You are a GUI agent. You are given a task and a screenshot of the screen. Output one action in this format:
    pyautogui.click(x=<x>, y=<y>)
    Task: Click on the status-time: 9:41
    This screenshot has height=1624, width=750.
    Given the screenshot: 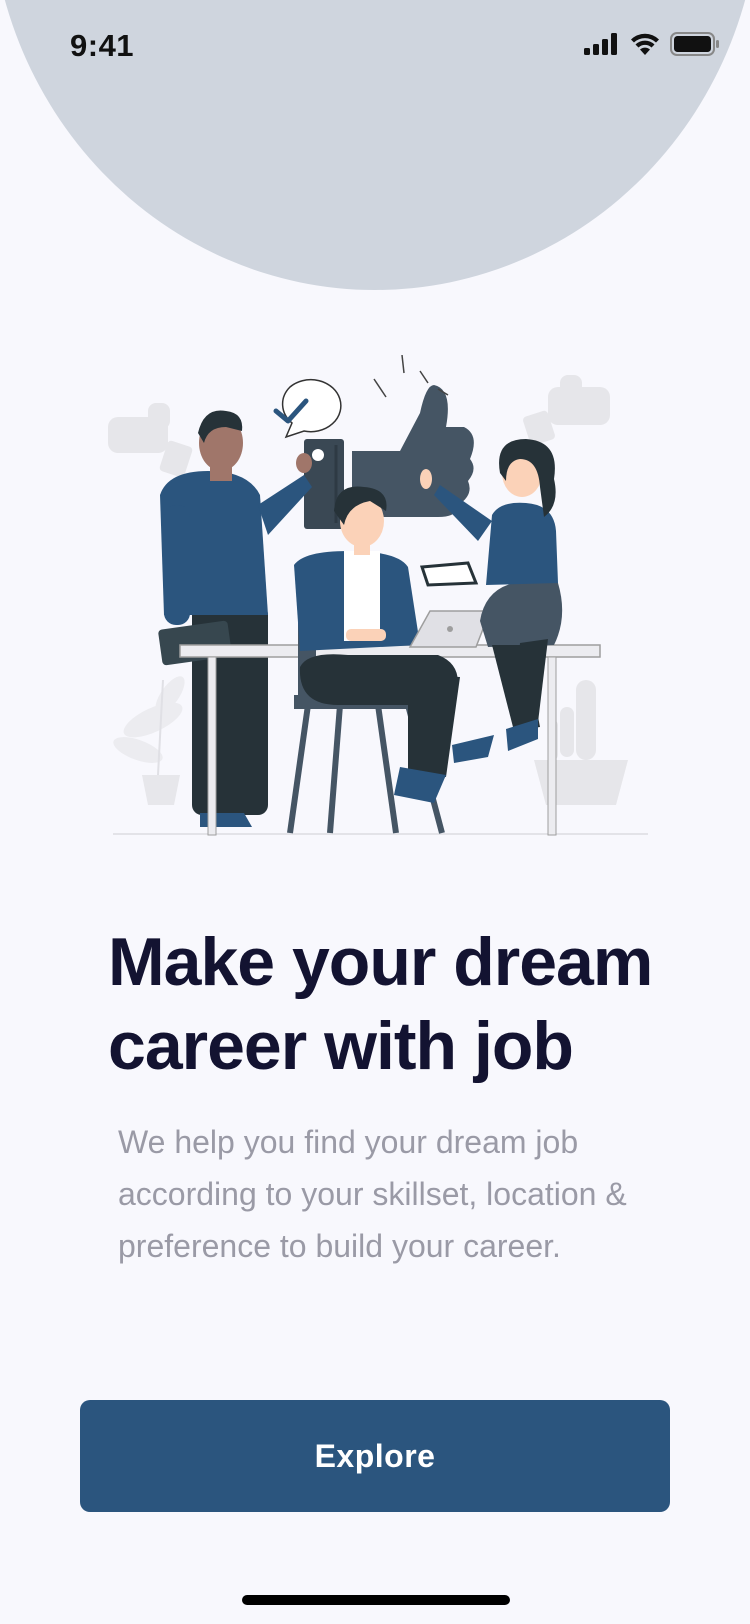 What is the action you would take?
    pyautogui.click(x=102, y=45)
    